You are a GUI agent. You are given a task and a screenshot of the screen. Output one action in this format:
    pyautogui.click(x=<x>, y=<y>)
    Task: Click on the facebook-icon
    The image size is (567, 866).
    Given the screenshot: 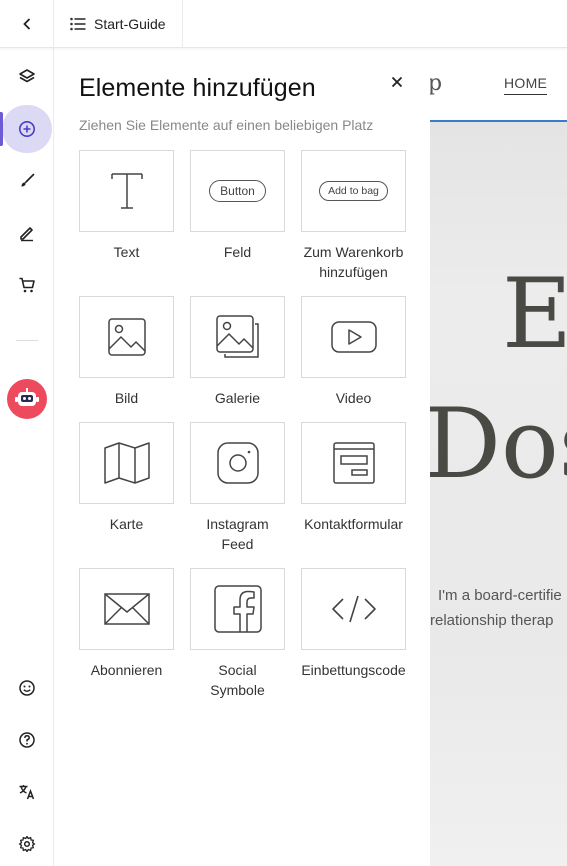 What is the action you would take?
    pyautogui.click(x=237, y=609)
    